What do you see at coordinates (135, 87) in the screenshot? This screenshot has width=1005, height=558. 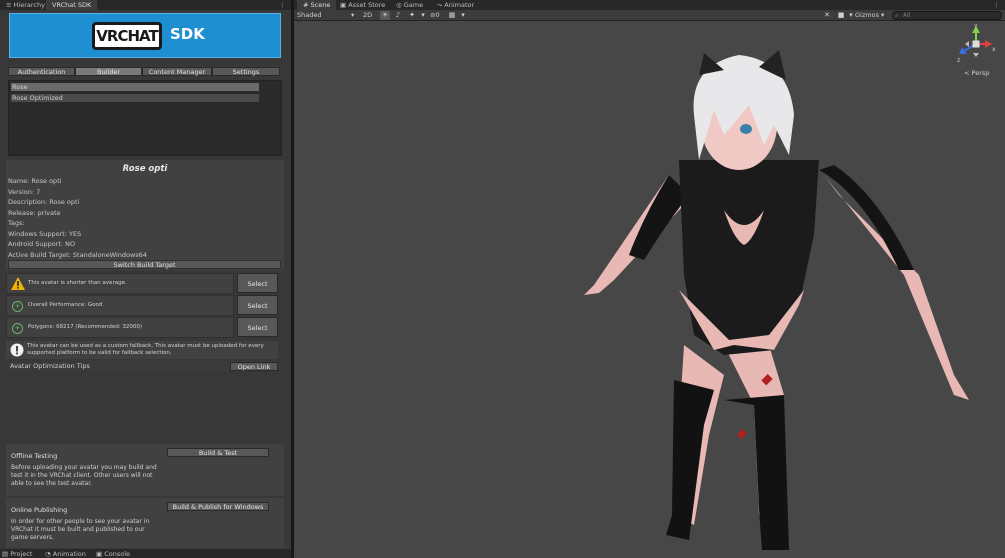 I see `list-item: Rose` at bounding box center [135, 87].